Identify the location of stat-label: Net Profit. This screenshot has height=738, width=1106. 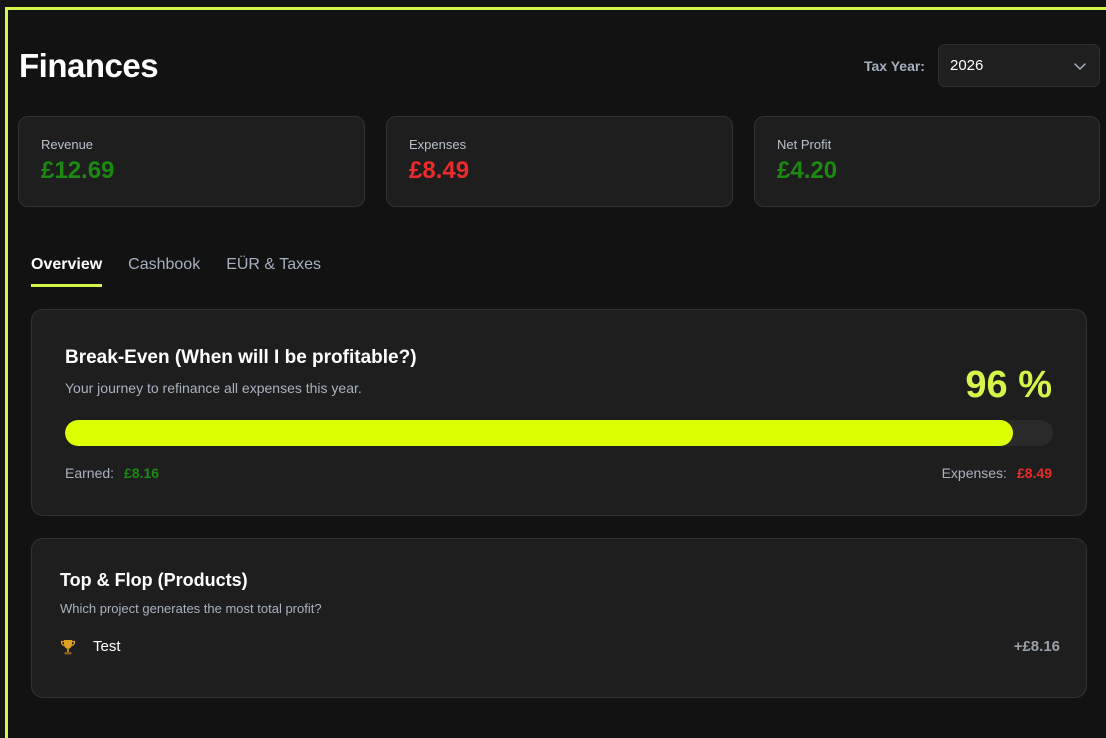
(804, 144).